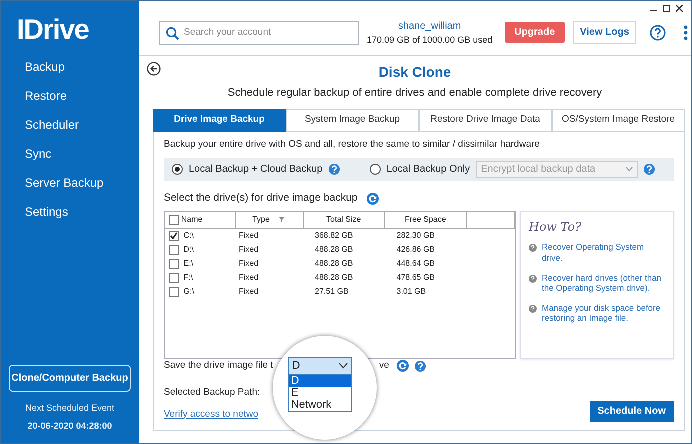 This screenshot has height=444, width=692. Describe the element at coordinates (192, 220) in the screenshot. I see `column-header: Name` at that location.